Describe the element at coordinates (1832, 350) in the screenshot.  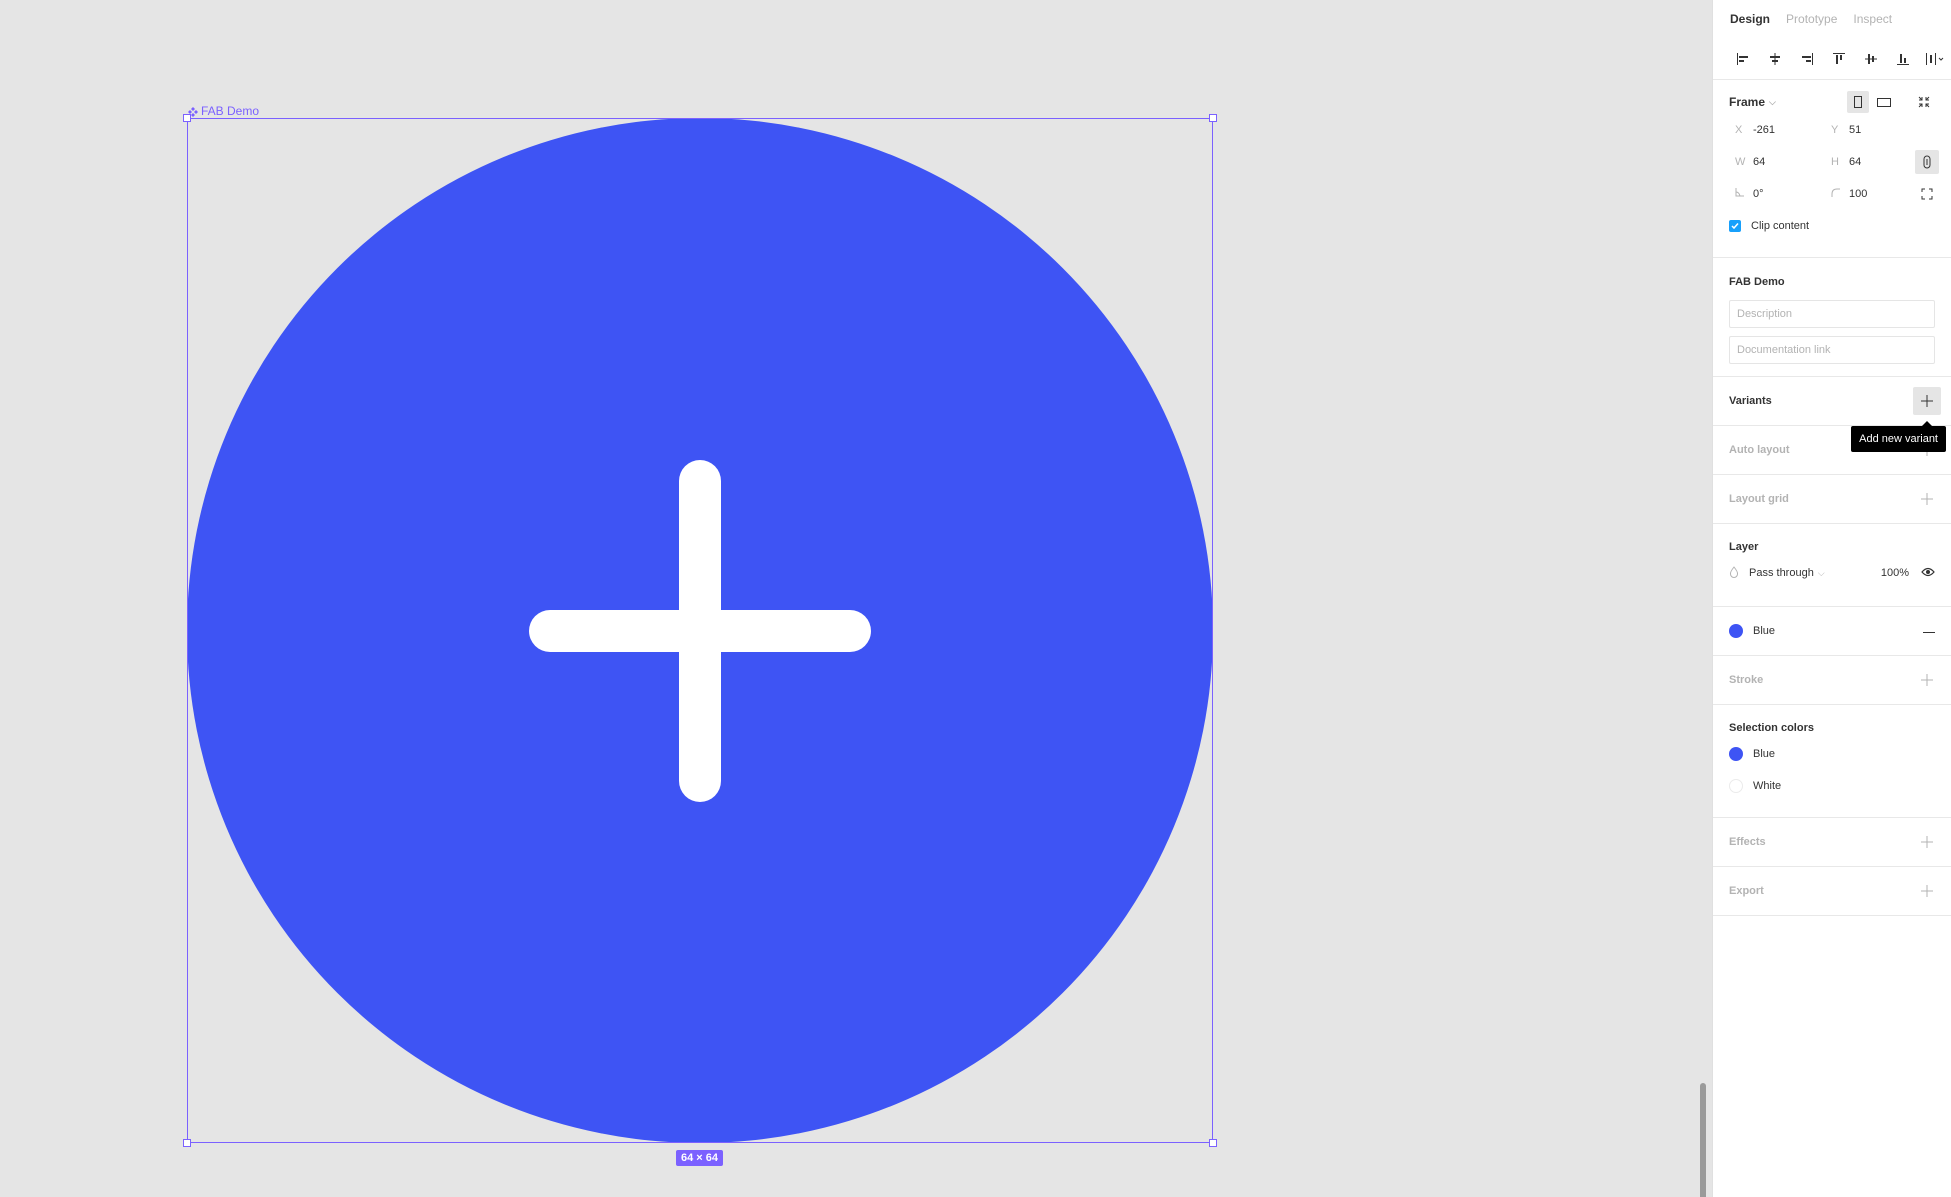
I see `documentation-link-input` at that location.